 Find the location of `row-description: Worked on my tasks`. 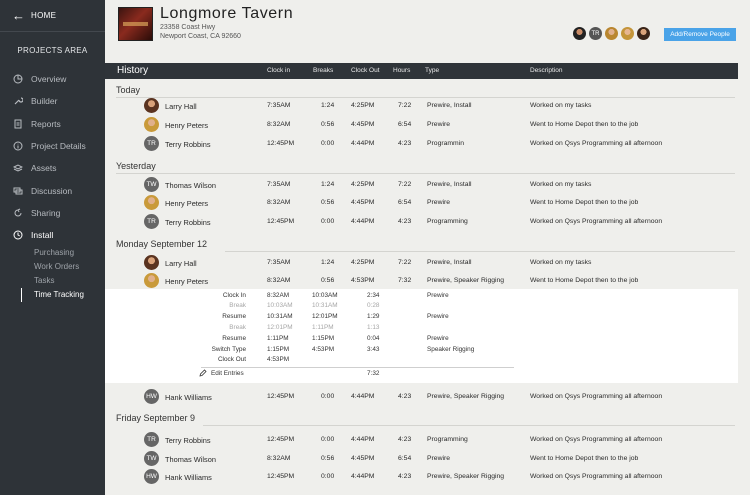

row-description: Worked on my tasks is located at coordinates (561, 262).